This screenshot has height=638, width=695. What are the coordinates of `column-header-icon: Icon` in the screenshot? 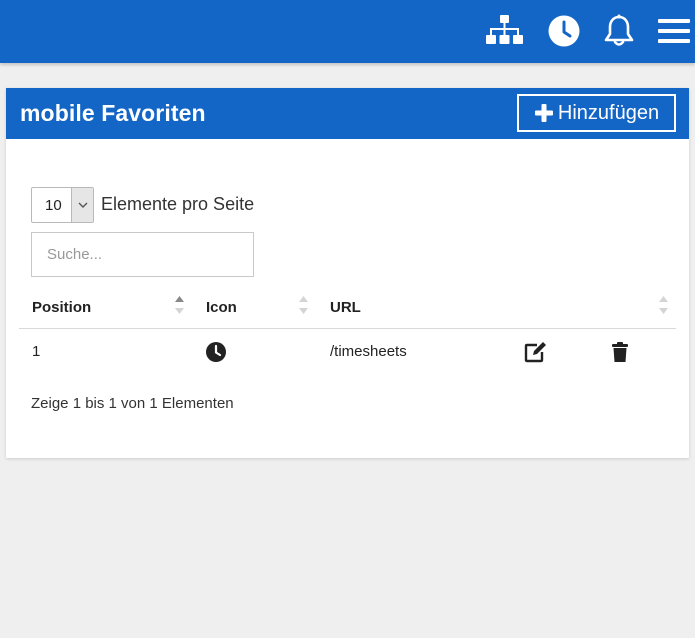 It's located at (221, 307).